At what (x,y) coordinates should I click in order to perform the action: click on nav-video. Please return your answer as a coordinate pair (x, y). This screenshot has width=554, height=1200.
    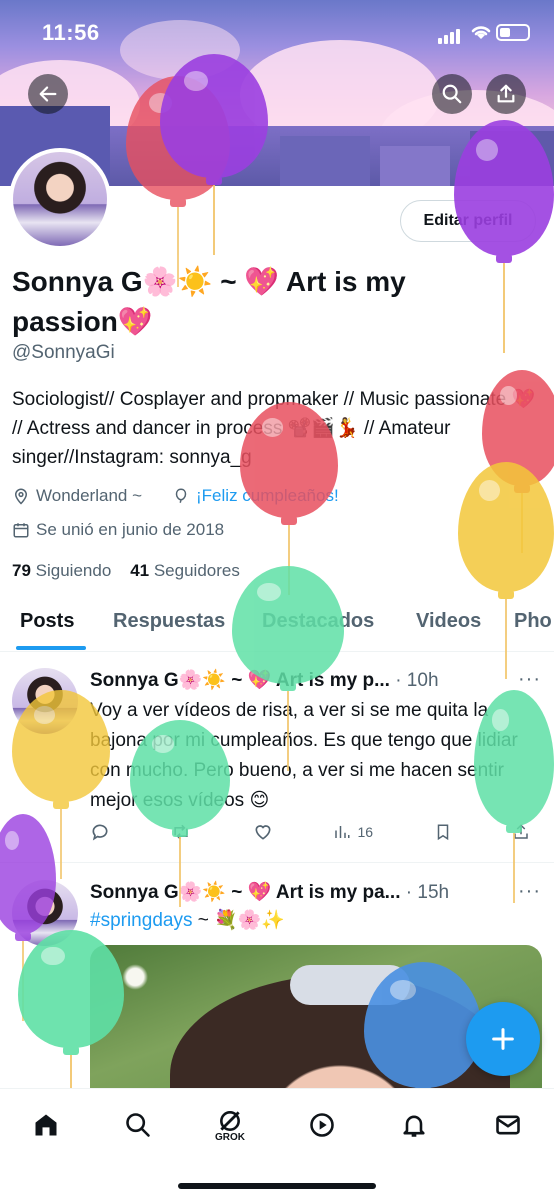
    Looking at the image, I should click on (322, 1125).